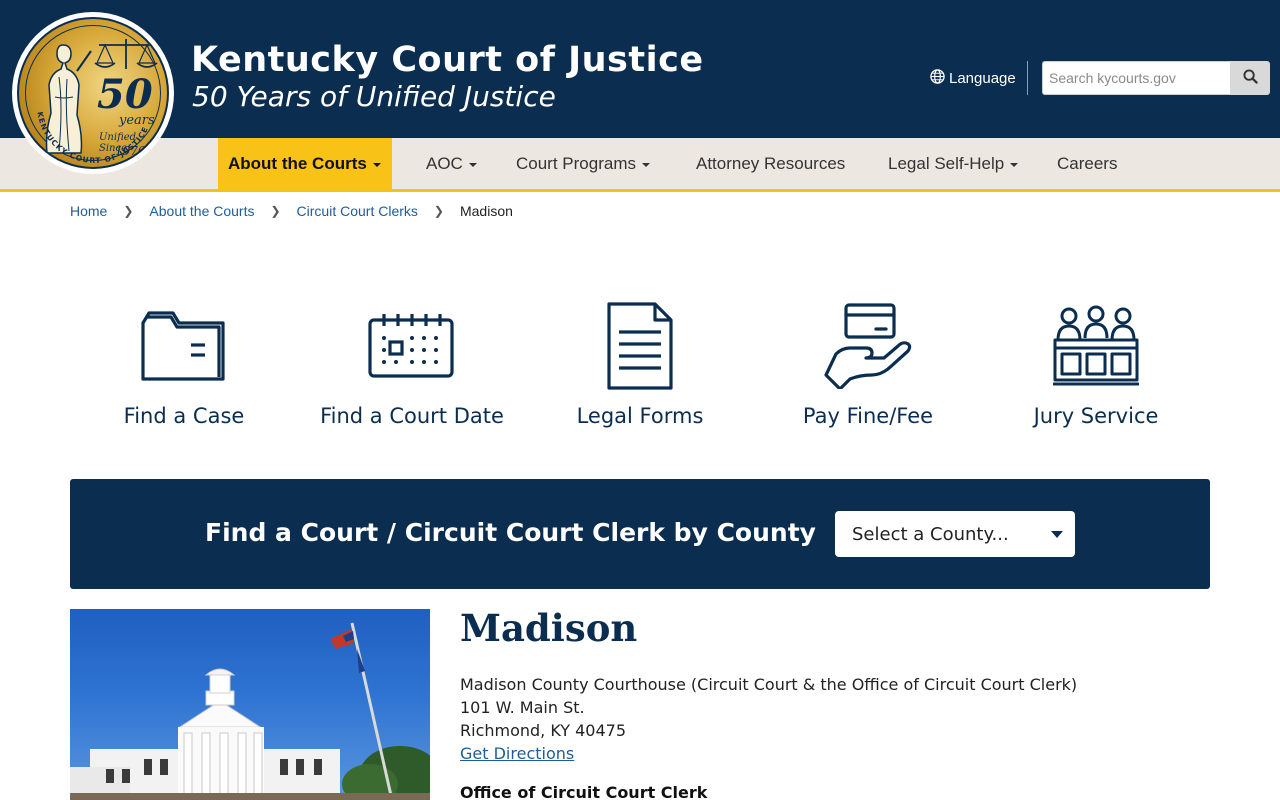  Describe the element at coordinates (184, 416) in the screenshot. I see `quick-link-label: Find a Case` at that location.